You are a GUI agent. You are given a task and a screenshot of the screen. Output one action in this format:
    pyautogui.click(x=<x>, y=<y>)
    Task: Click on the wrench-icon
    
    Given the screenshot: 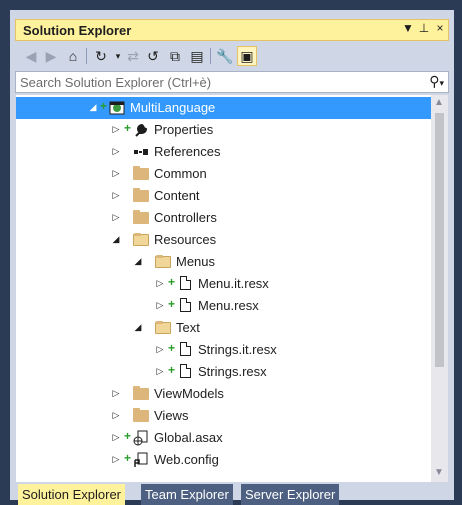 What is the action you would take?
    pyautogui.click(x=141, y=130)
    